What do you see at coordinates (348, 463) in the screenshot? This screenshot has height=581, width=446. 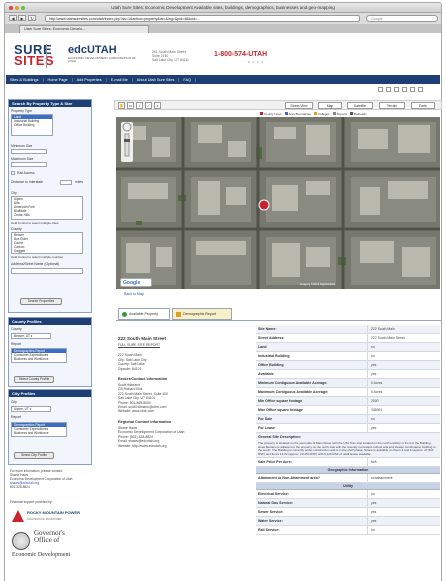 I see `table-row: Sale Price Per Acre: N/A` at bounding box center [348, 463].